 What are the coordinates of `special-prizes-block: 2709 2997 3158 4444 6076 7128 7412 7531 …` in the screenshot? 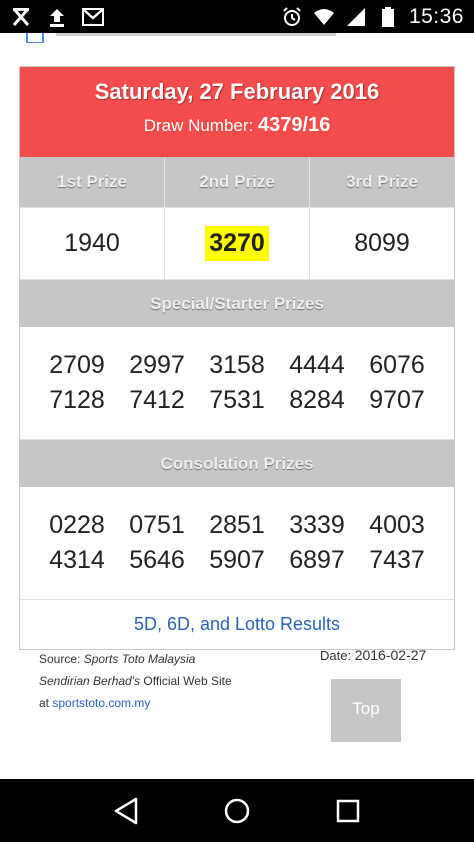 It's located at (237, 383).